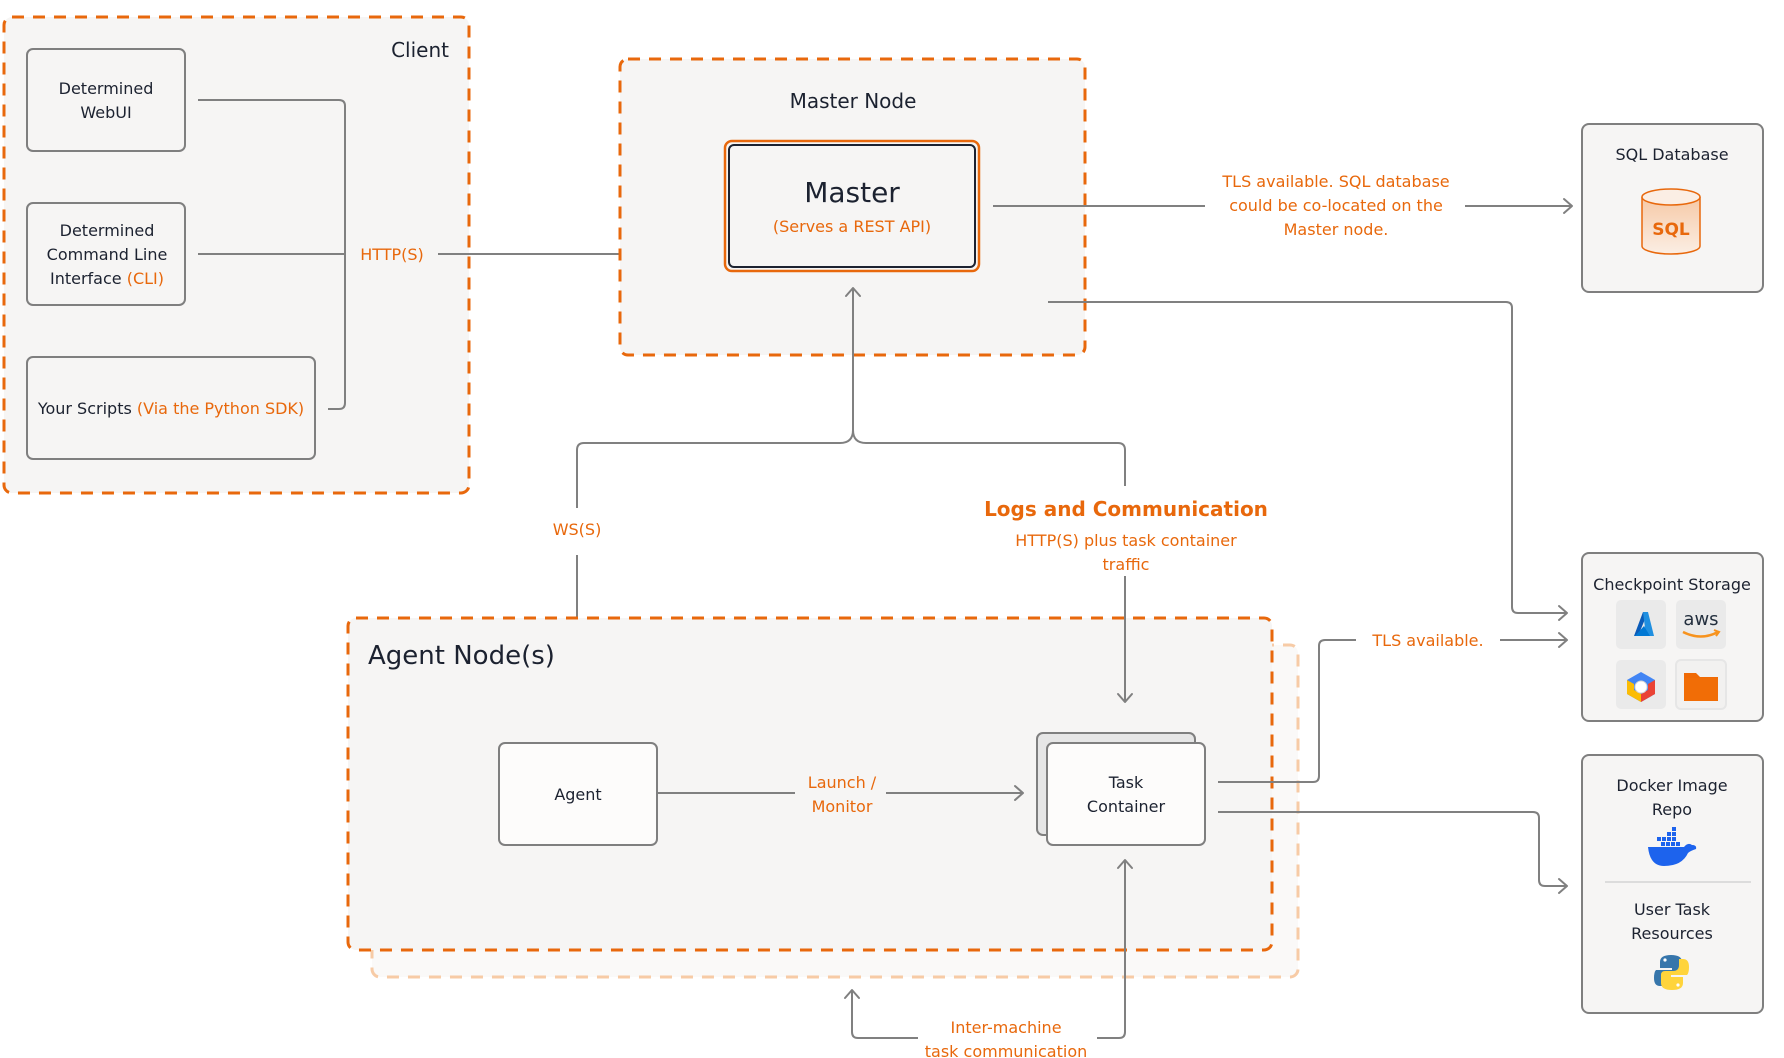  Describe the element at coordinates (1126, 794) in the screenshot. I see `task-container-frame` at that location.